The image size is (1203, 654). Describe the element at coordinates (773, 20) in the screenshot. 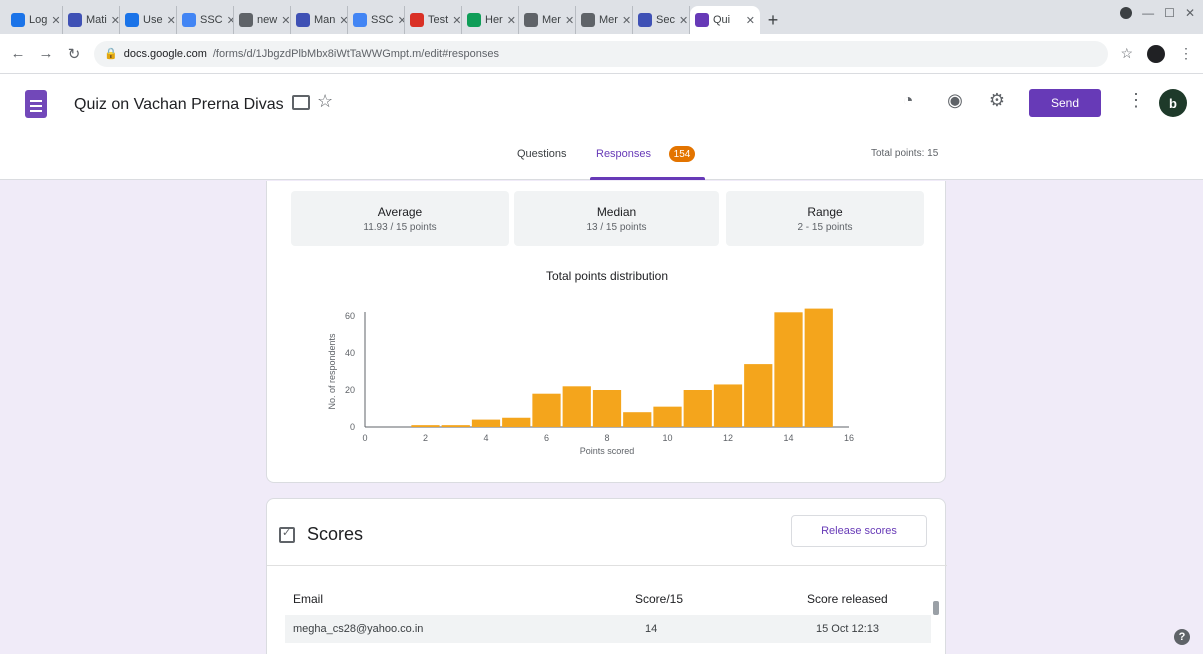

I see `new-tab-button: +` at that location.